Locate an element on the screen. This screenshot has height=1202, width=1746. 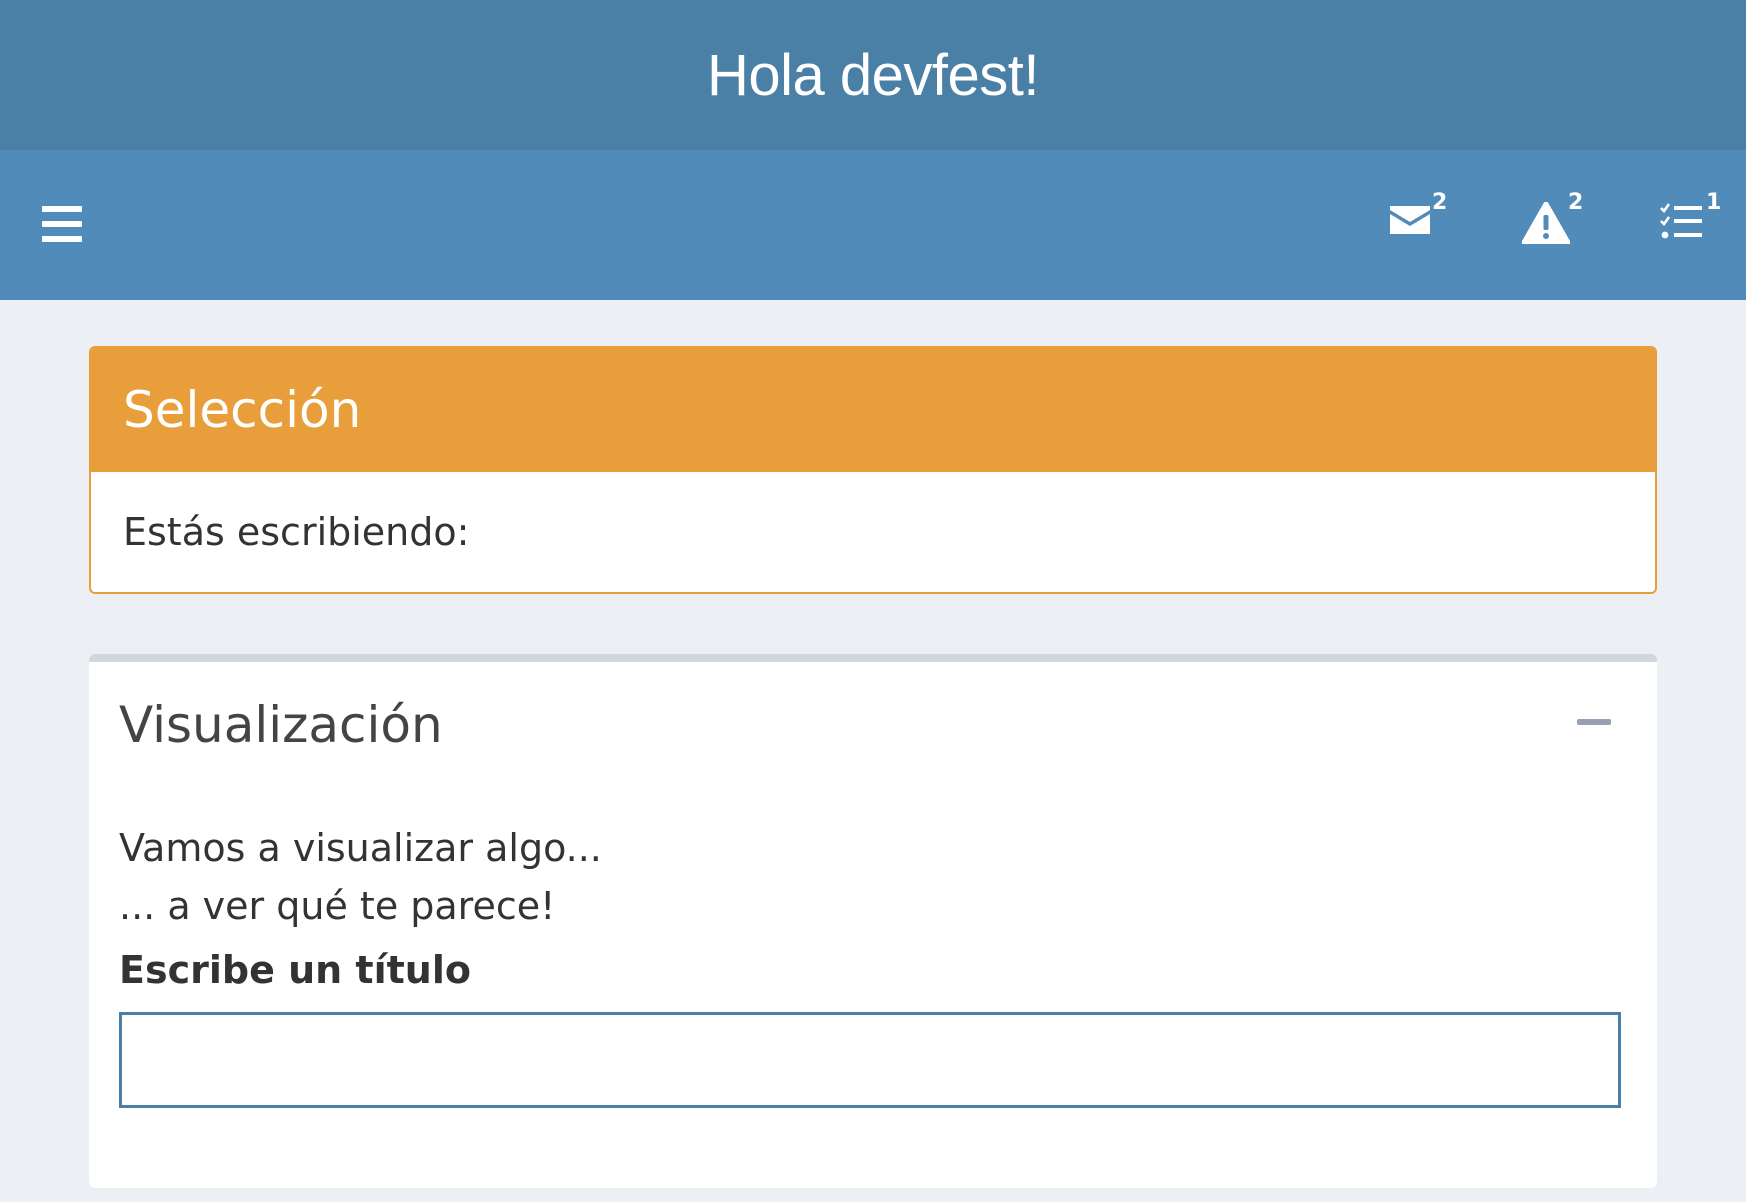
notifications-count-badge: 2 is located at coordinates (1576, 202).